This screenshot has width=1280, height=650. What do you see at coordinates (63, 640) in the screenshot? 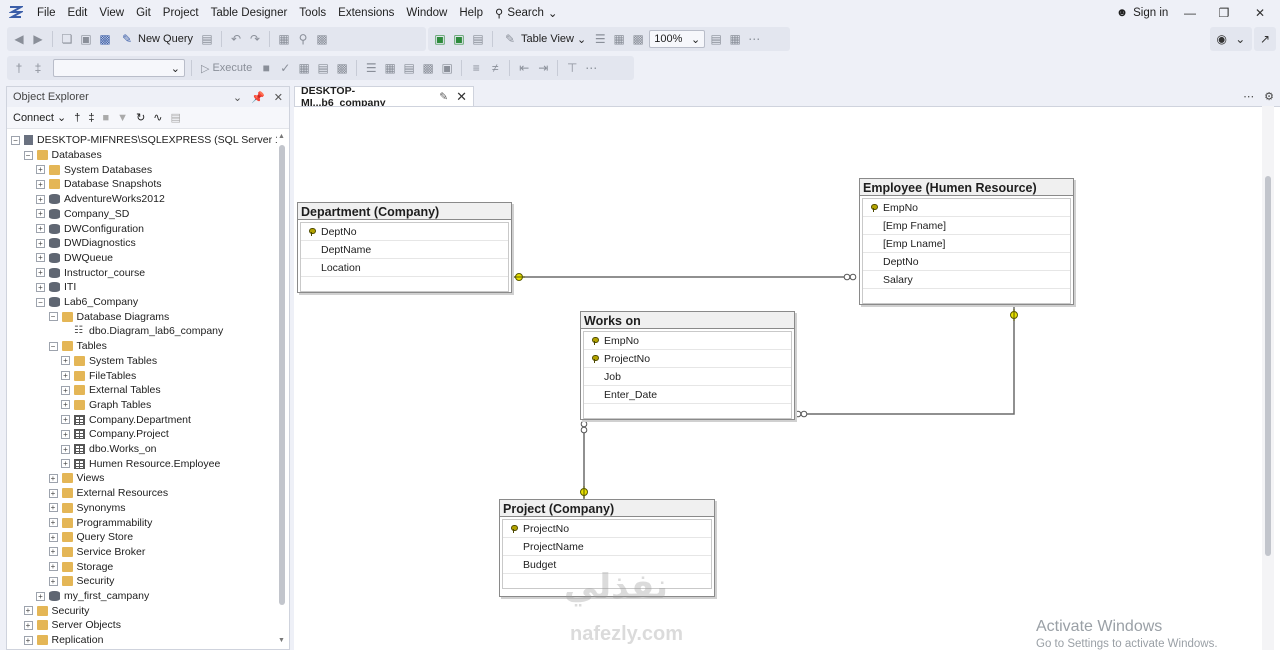
I see `tree-node: + Replication` at bounding box center [63, 640].